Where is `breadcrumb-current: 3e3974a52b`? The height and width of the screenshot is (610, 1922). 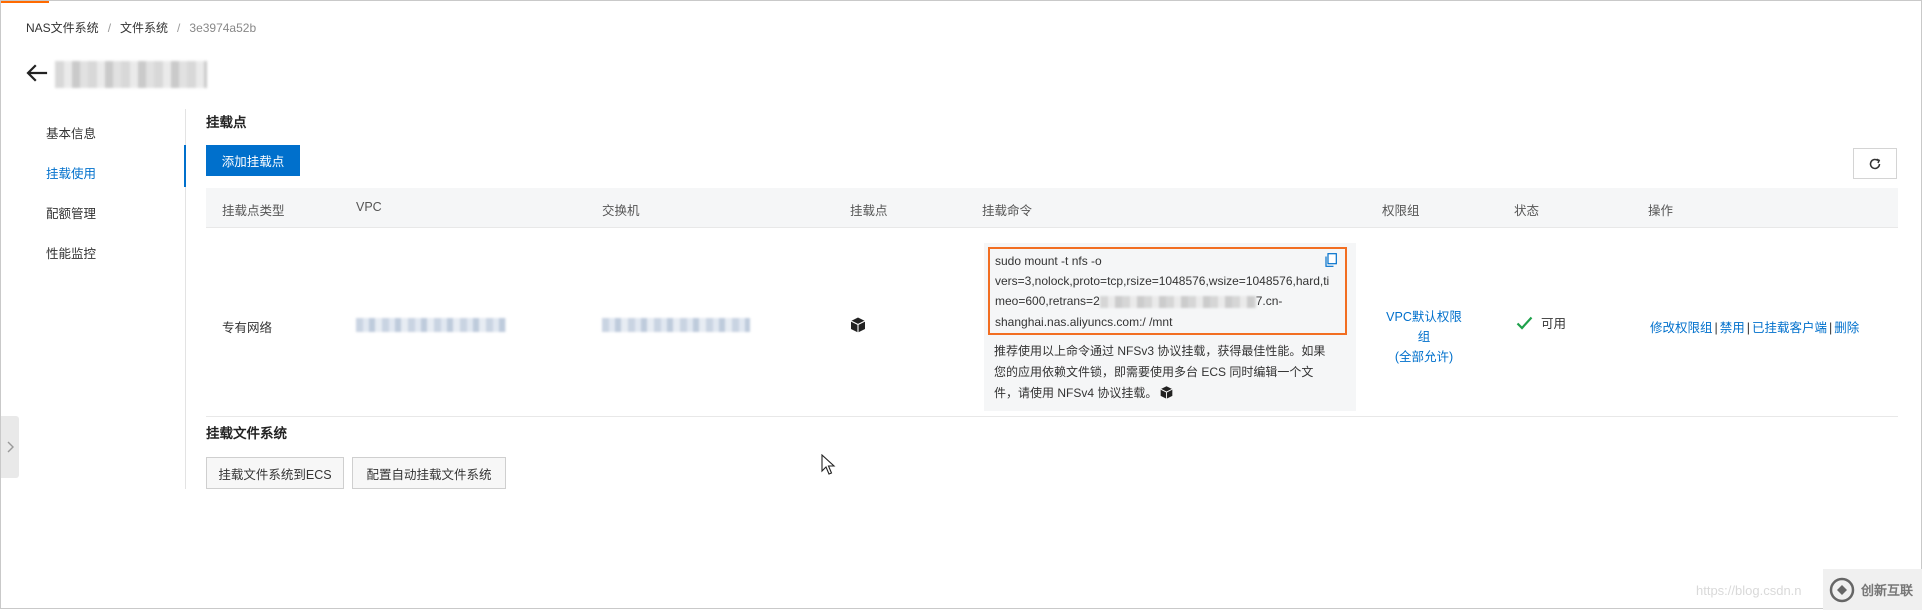 breadcrumb-current: 3e3974a52b is located at coordinates (223, 27).